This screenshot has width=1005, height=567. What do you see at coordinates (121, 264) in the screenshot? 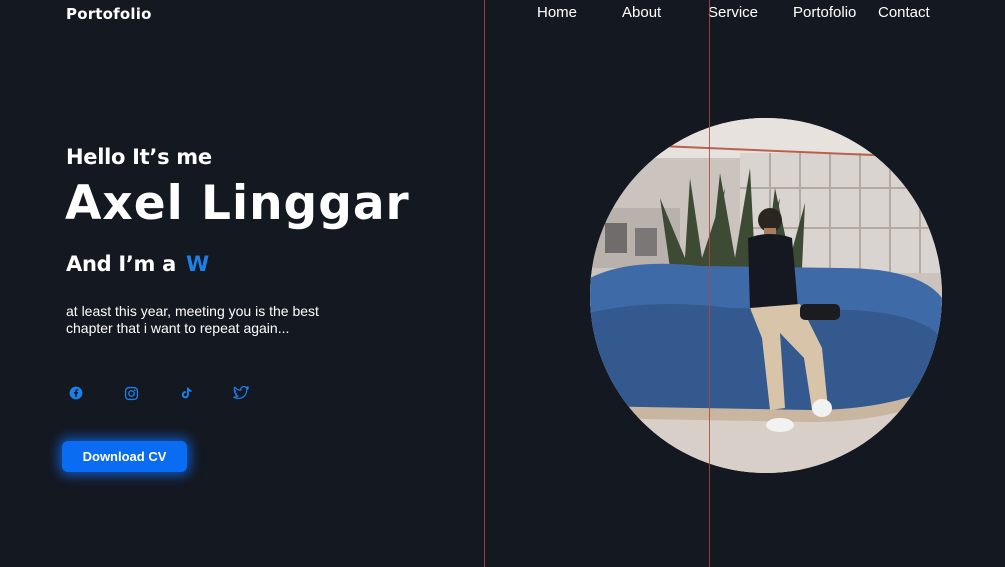
I see `hero-role-prefix: And I’m a` at bounding box center [121, 264].